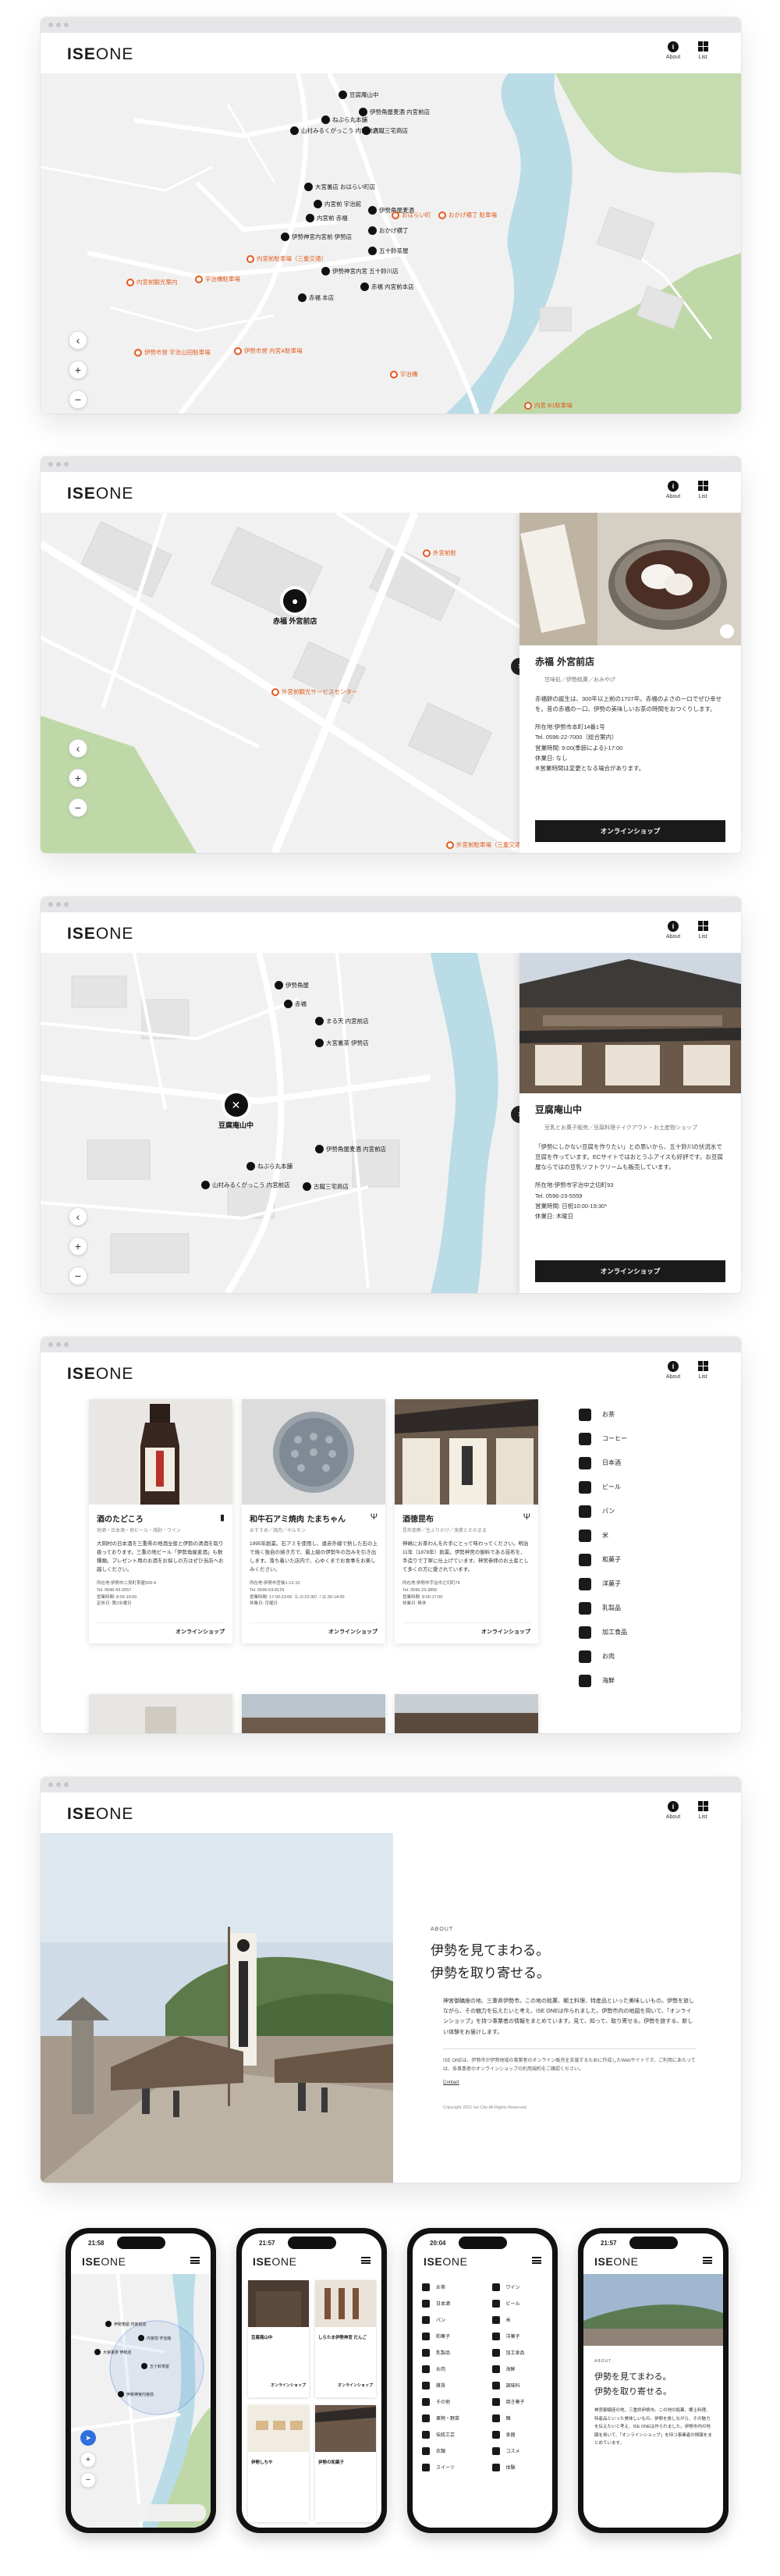  What do you see at coordinates (286, 258) in the screenshot?
I see `map-pin-parking: 内宮前駐車場（三重交通）` at bounding box center [286, 258].